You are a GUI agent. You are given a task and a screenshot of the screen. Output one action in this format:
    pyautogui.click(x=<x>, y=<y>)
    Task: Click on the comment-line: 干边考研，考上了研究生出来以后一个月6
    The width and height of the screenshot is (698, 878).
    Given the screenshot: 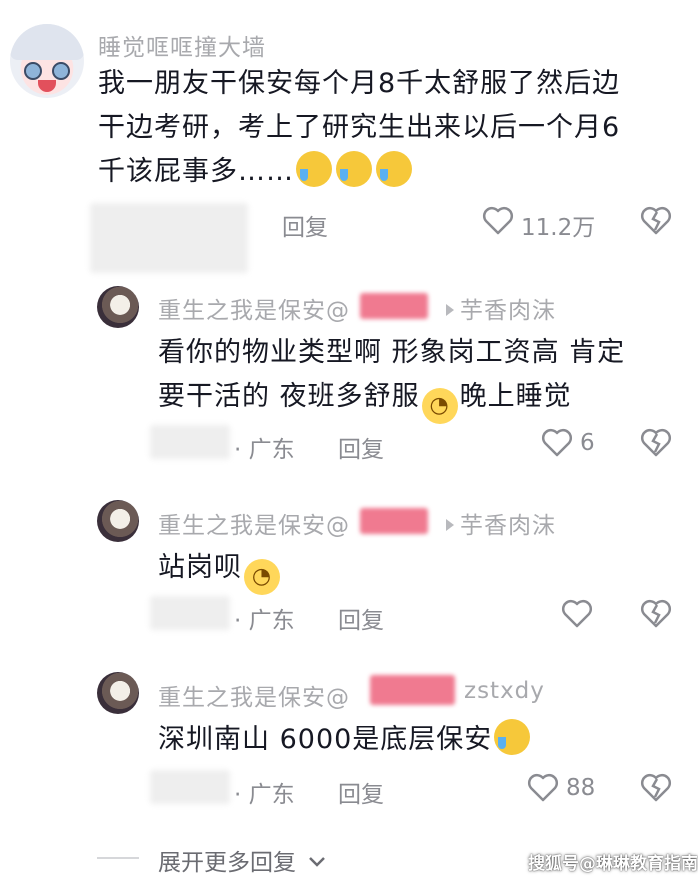 What is the action you would take?
    pyautogui.click(x=359, y=127)
    